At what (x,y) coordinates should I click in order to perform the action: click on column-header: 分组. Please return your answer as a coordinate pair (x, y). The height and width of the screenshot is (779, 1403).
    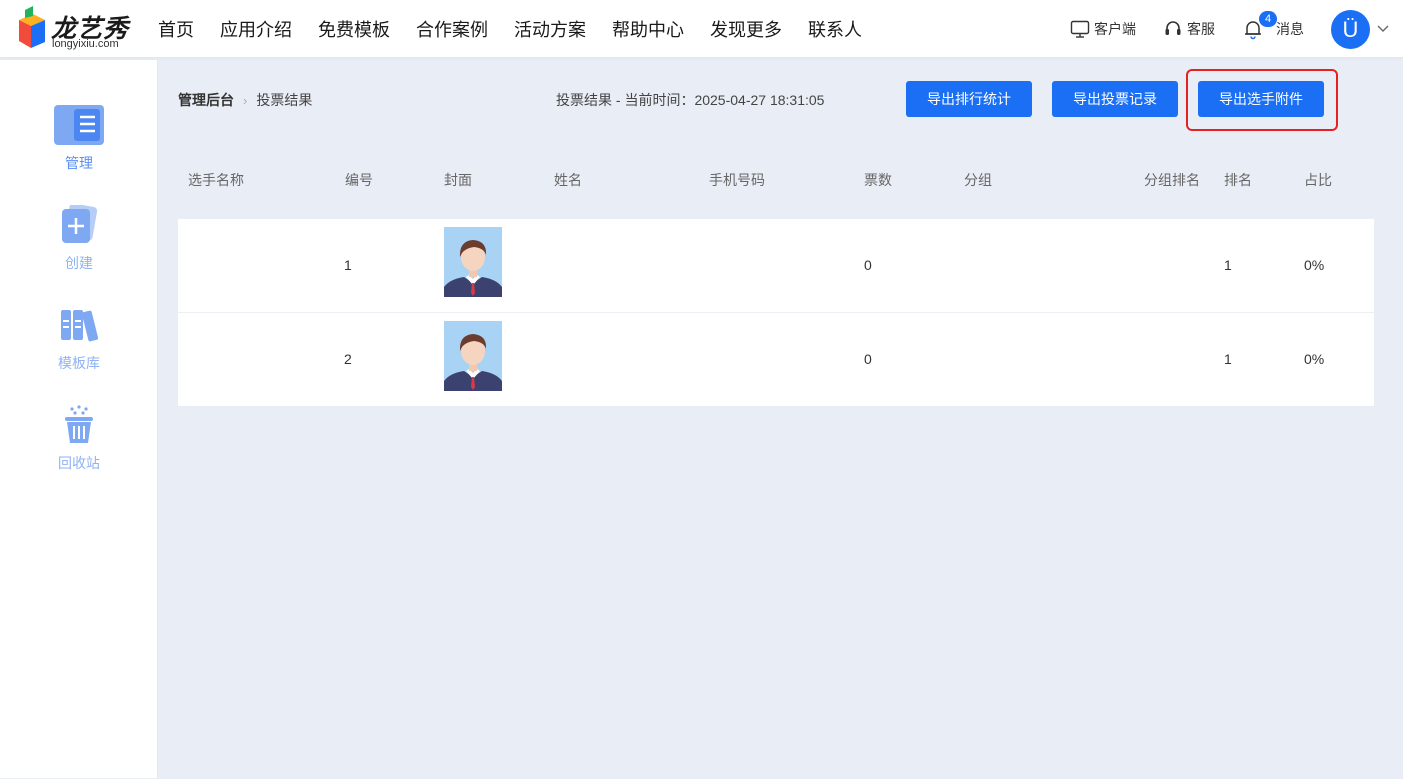
    Looking at the image, I should click on (978, 180).